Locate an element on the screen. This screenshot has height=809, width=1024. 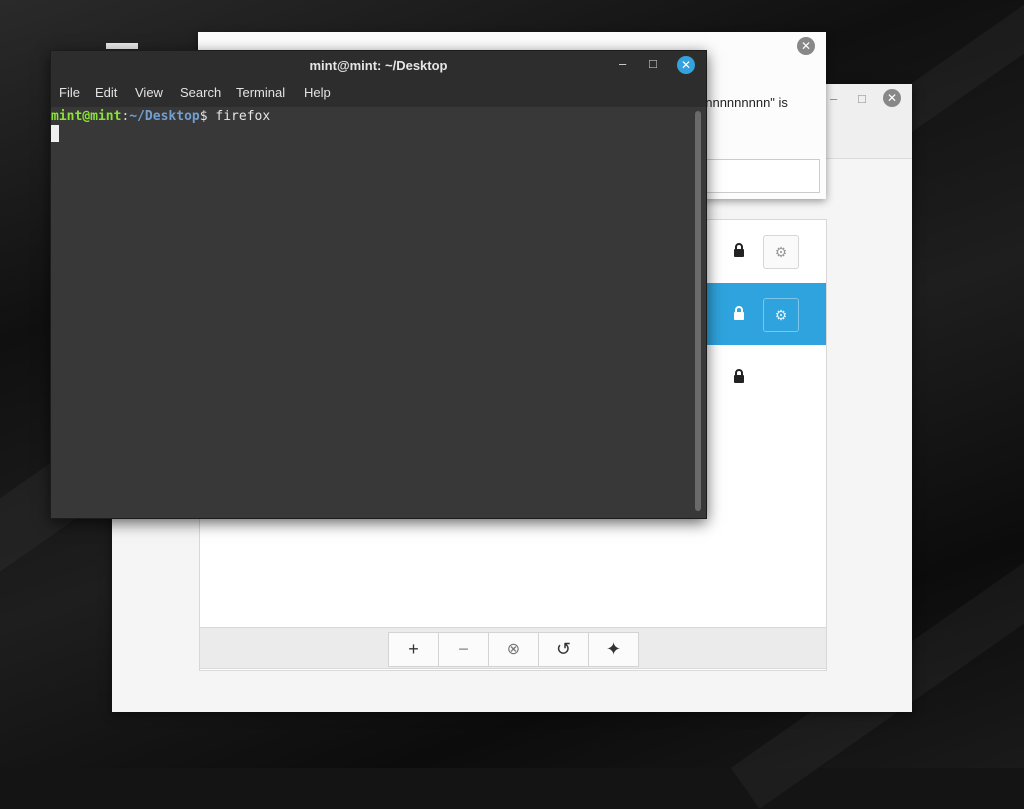
terminal-scrollbar is located at coordinates (698, 311).